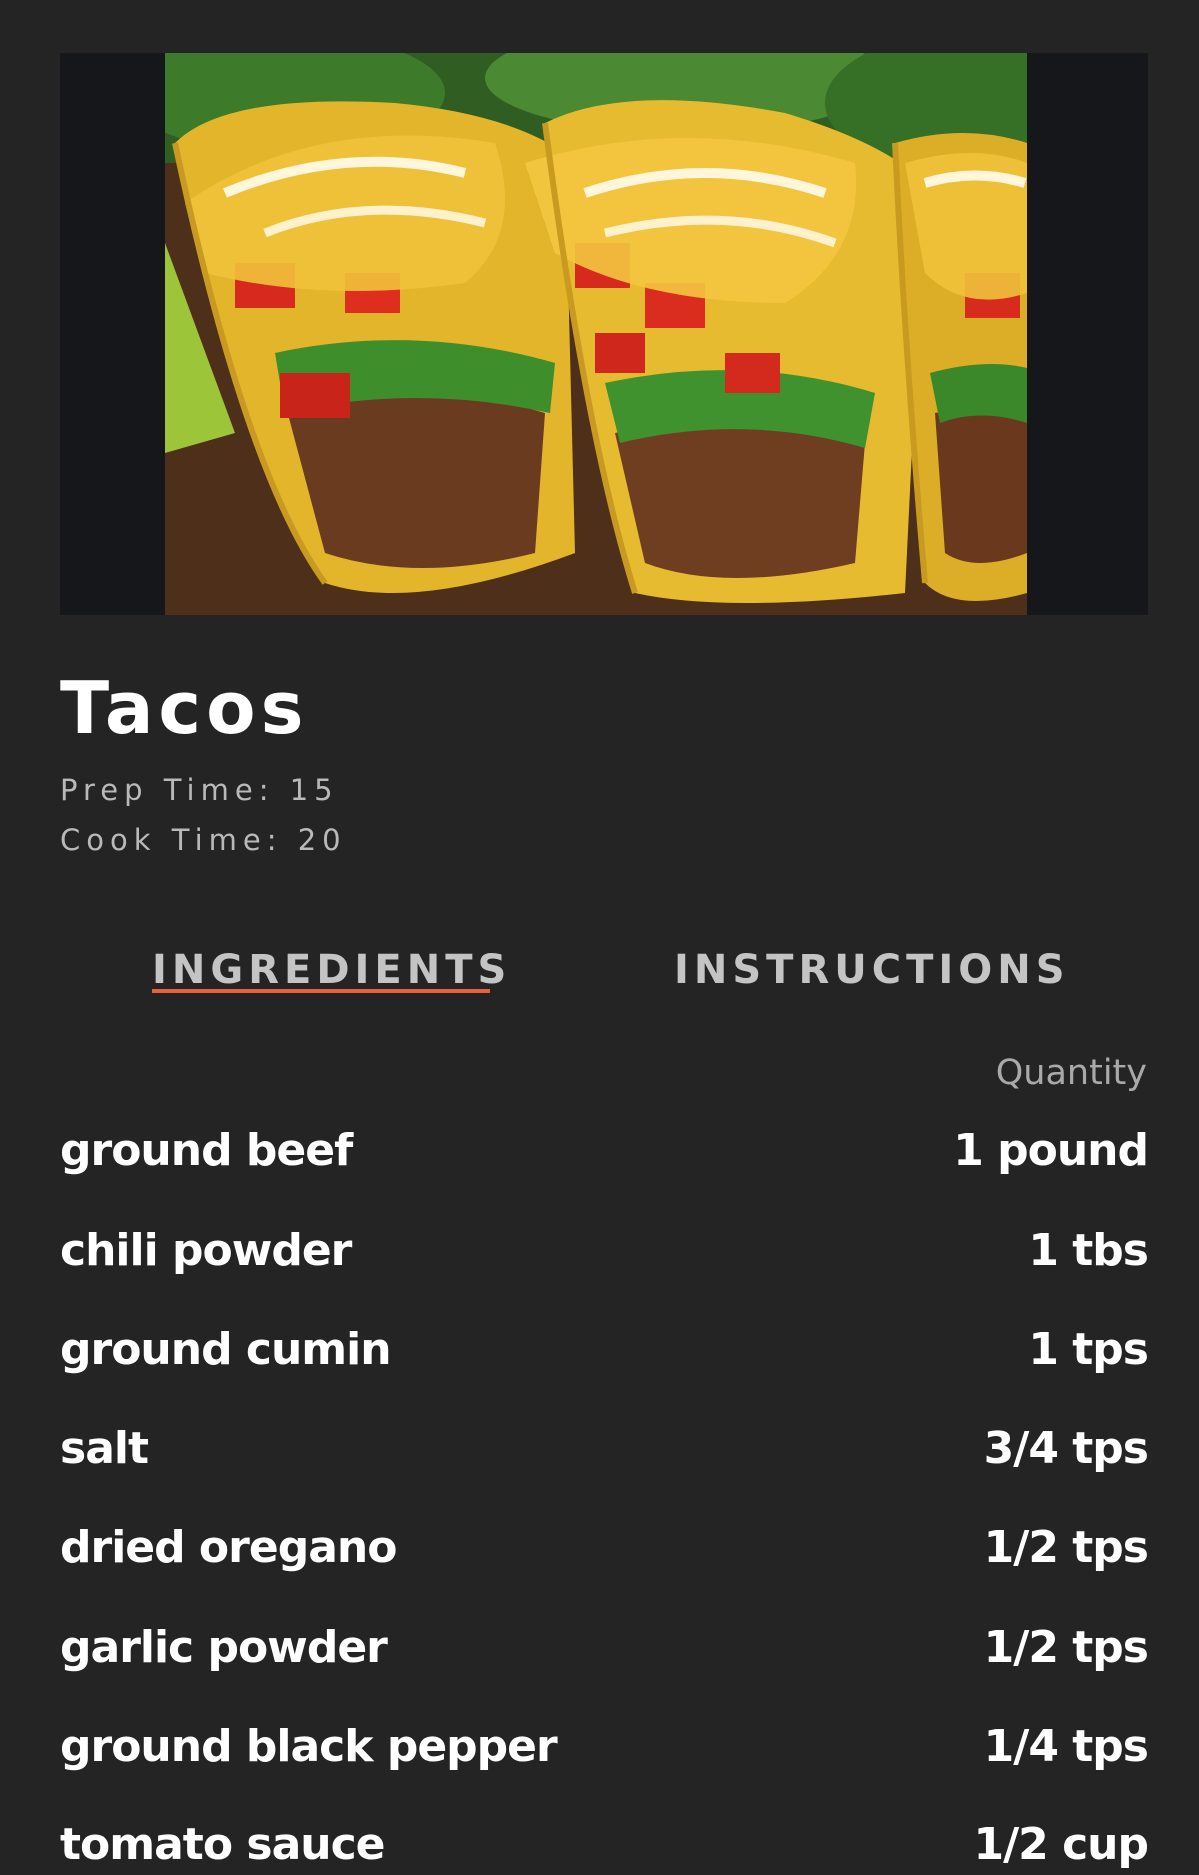 The image size is (1199, 1875). What do you see at coordinates (1066, 1746) in the screenshot?
I see `ingredient-quantity: 1/4 tps` at bounding box center [1066, 1746].